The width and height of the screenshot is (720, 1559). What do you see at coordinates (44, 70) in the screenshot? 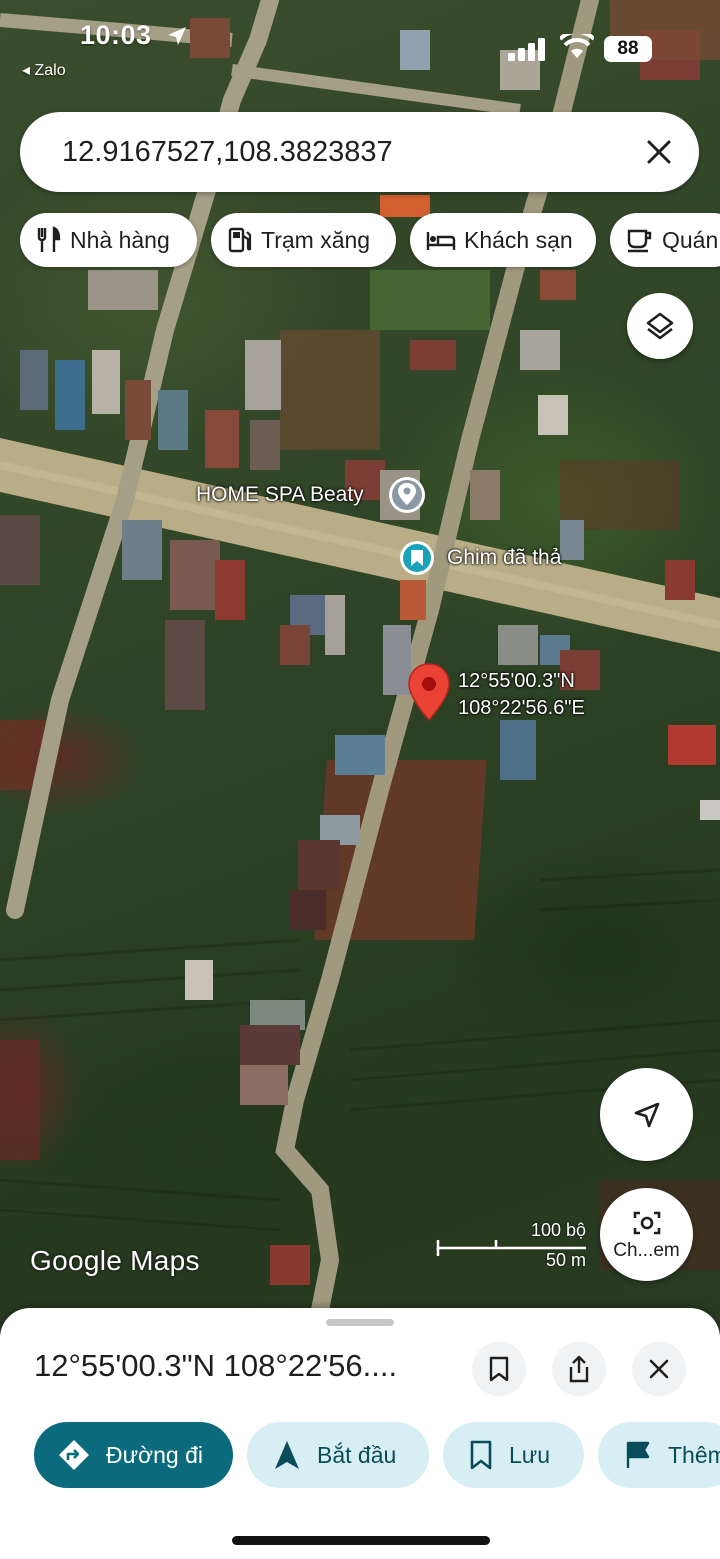
I see `back-to-app-link: ◂ Zalo` at bounding box center [44, 70].